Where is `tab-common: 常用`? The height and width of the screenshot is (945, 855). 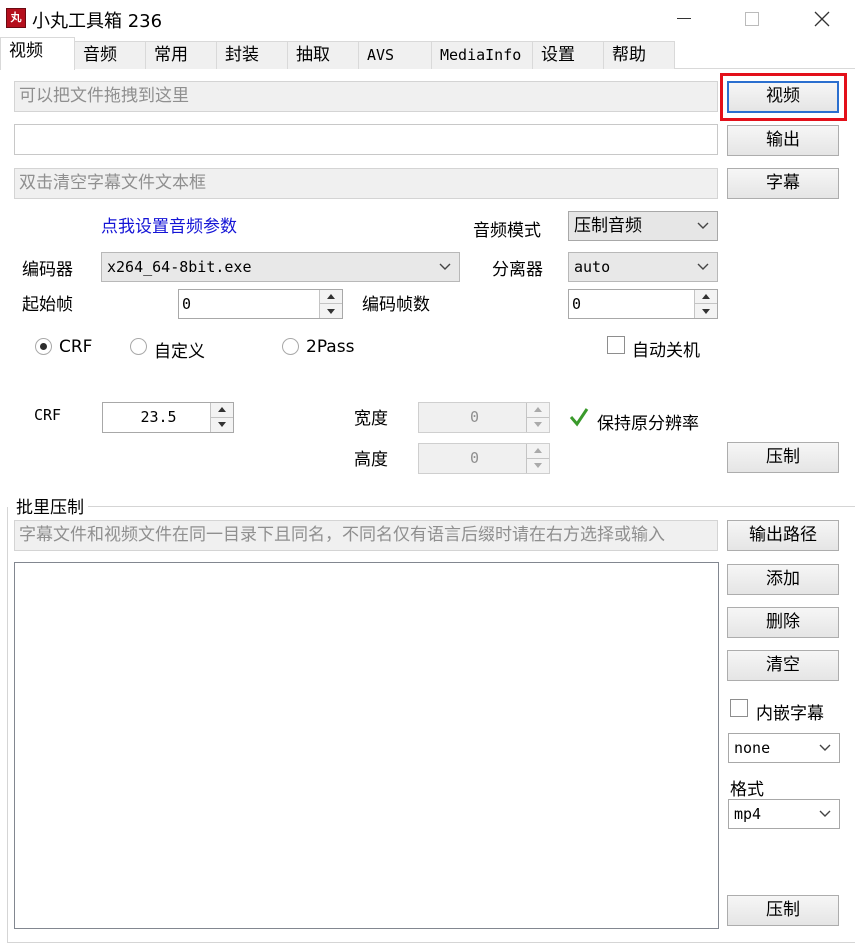 tab-common: 常用 is located at coordinates (181, 55).